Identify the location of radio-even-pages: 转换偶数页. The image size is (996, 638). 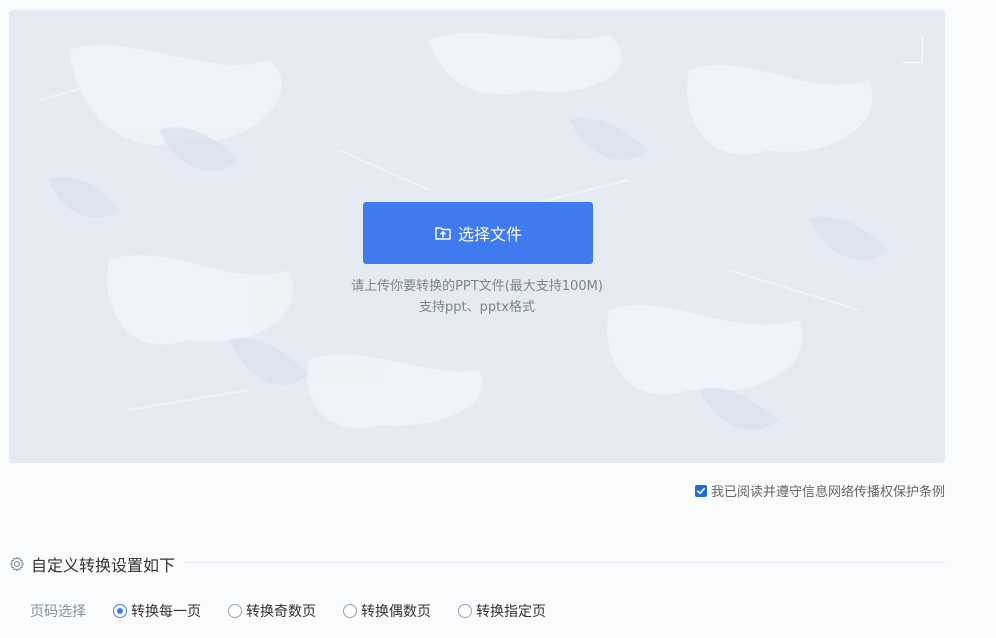
(387, 611).